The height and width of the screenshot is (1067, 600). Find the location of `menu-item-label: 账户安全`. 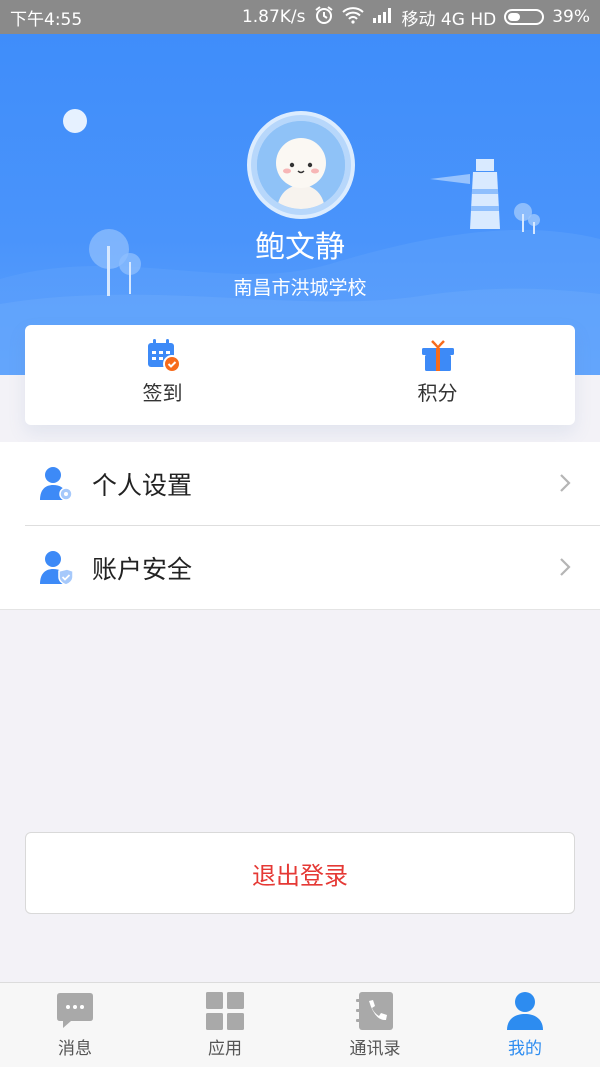

menu-item-label: 账户安全 is located at coordinates (142, 569).